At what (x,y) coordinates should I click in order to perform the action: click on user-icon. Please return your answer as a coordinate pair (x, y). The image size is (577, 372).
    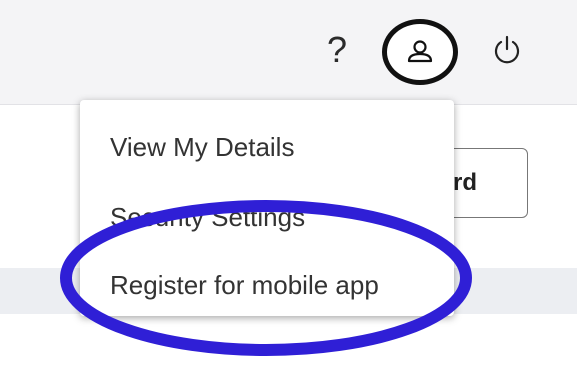
    Looking at the image, I should click on (420, 51).